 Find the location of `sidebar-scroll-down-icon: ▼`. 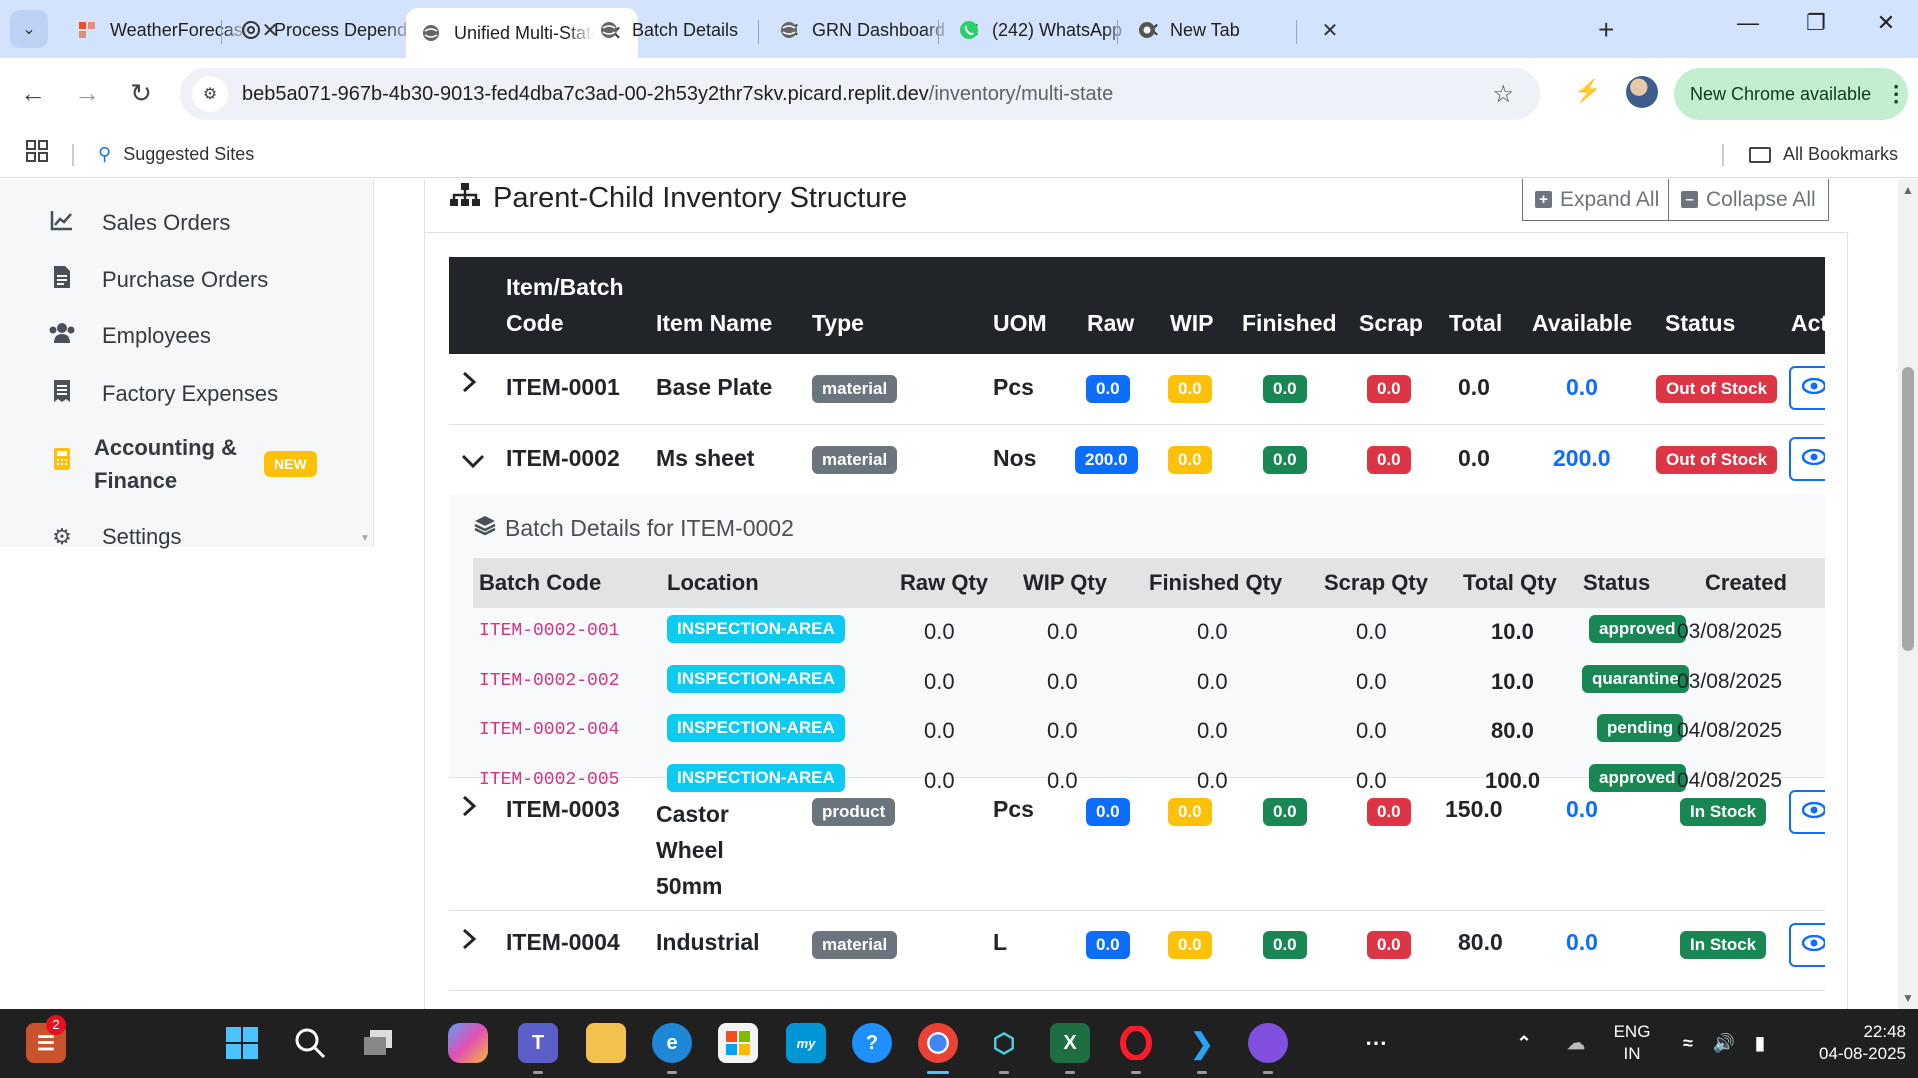

sidebar-scroll-down-icon: ▼ is located at coordinates (365, 538).